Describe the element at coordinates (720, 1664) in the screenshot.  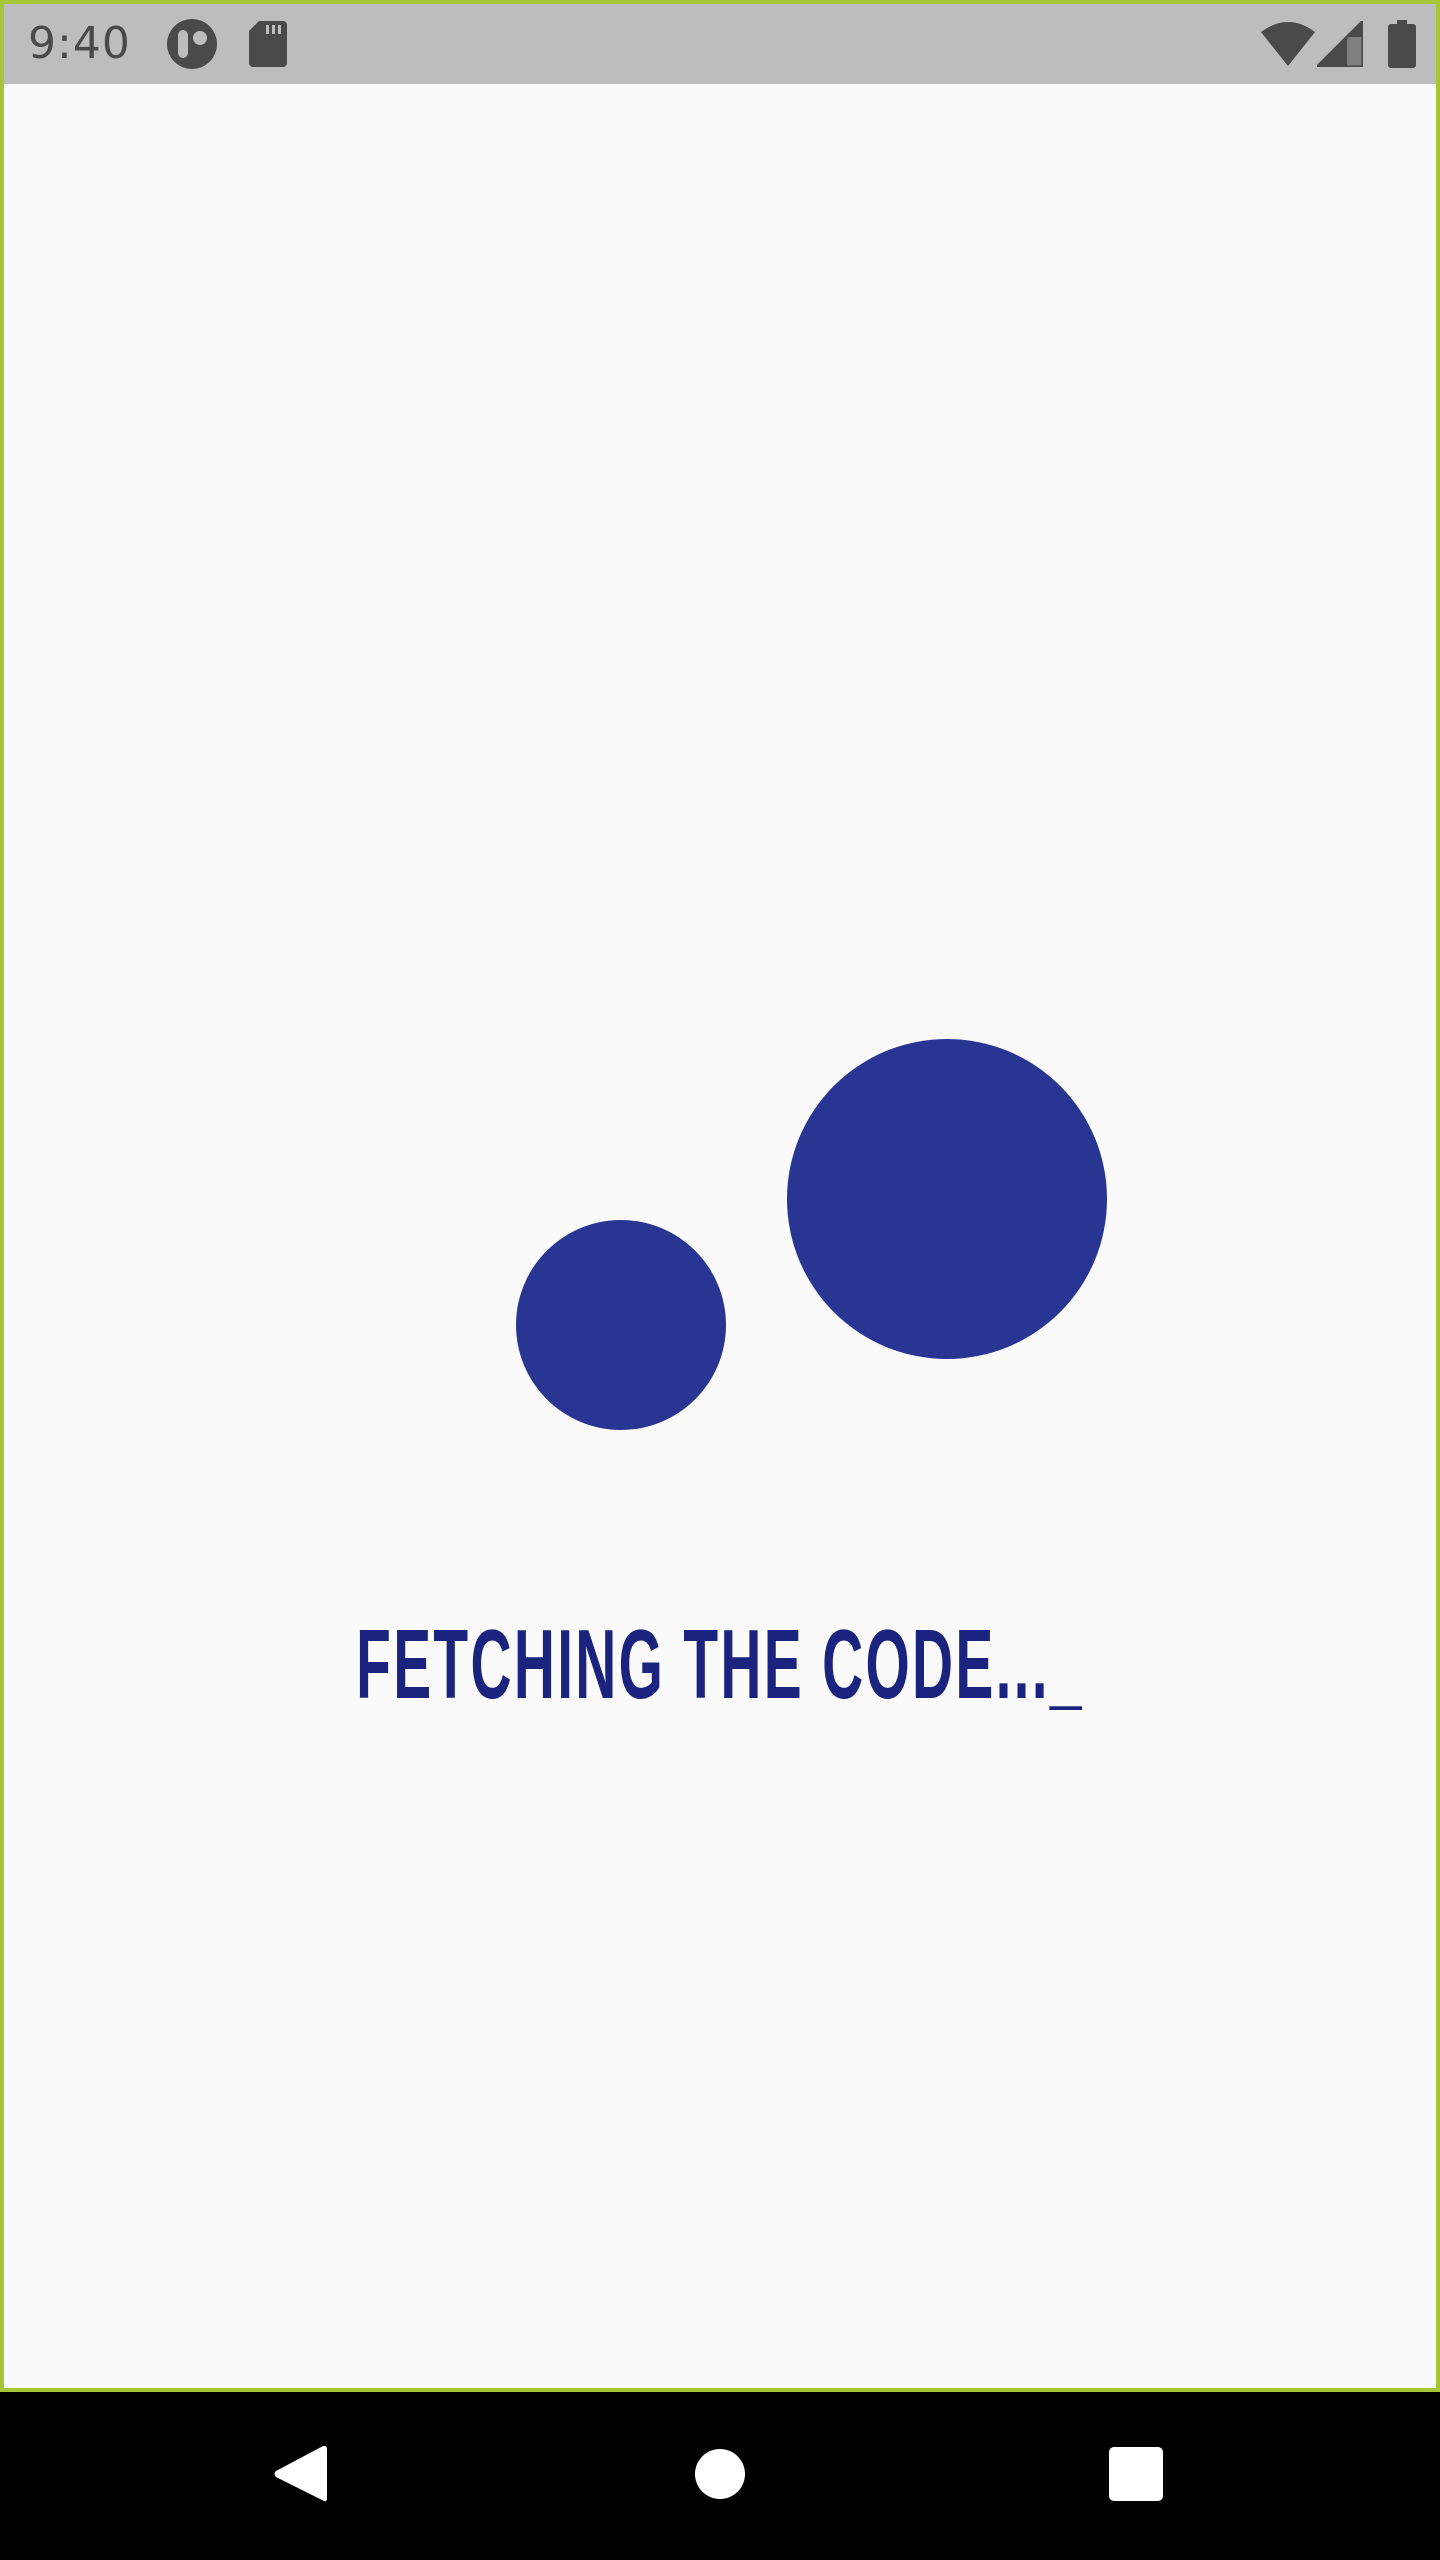
I see `loading-text: FETCHING THE CODE..._` at that location.